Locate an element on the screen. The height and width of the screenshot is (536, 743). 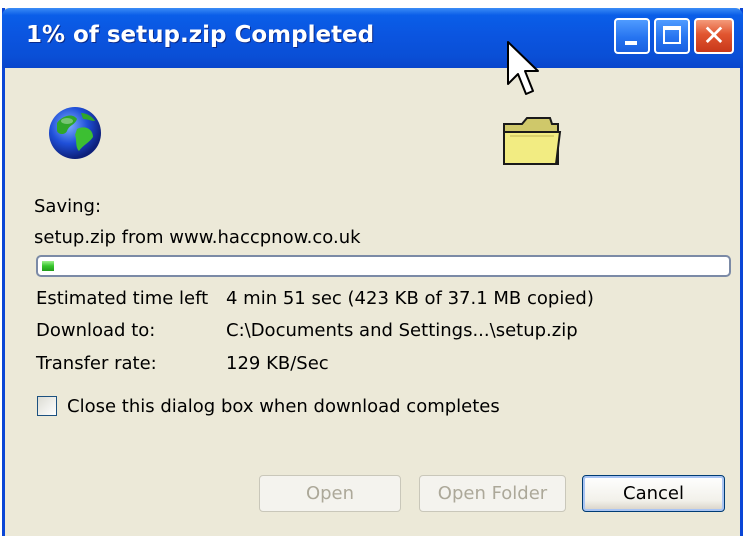
close-icon: ✕ is located at coordinates (714, 35).